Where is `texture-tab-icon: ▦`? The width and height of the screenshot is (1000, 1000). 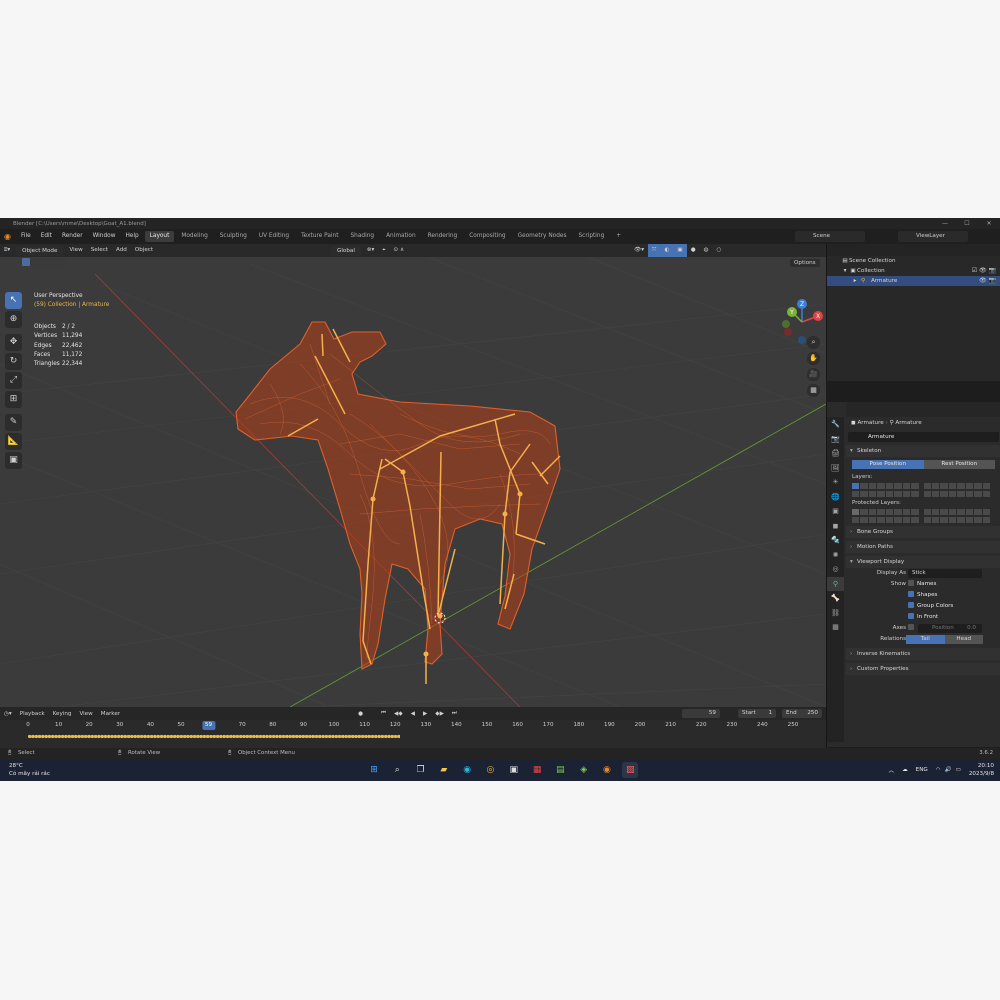 texture-tab-icon: ▦ is located at coordinates (835, 627).